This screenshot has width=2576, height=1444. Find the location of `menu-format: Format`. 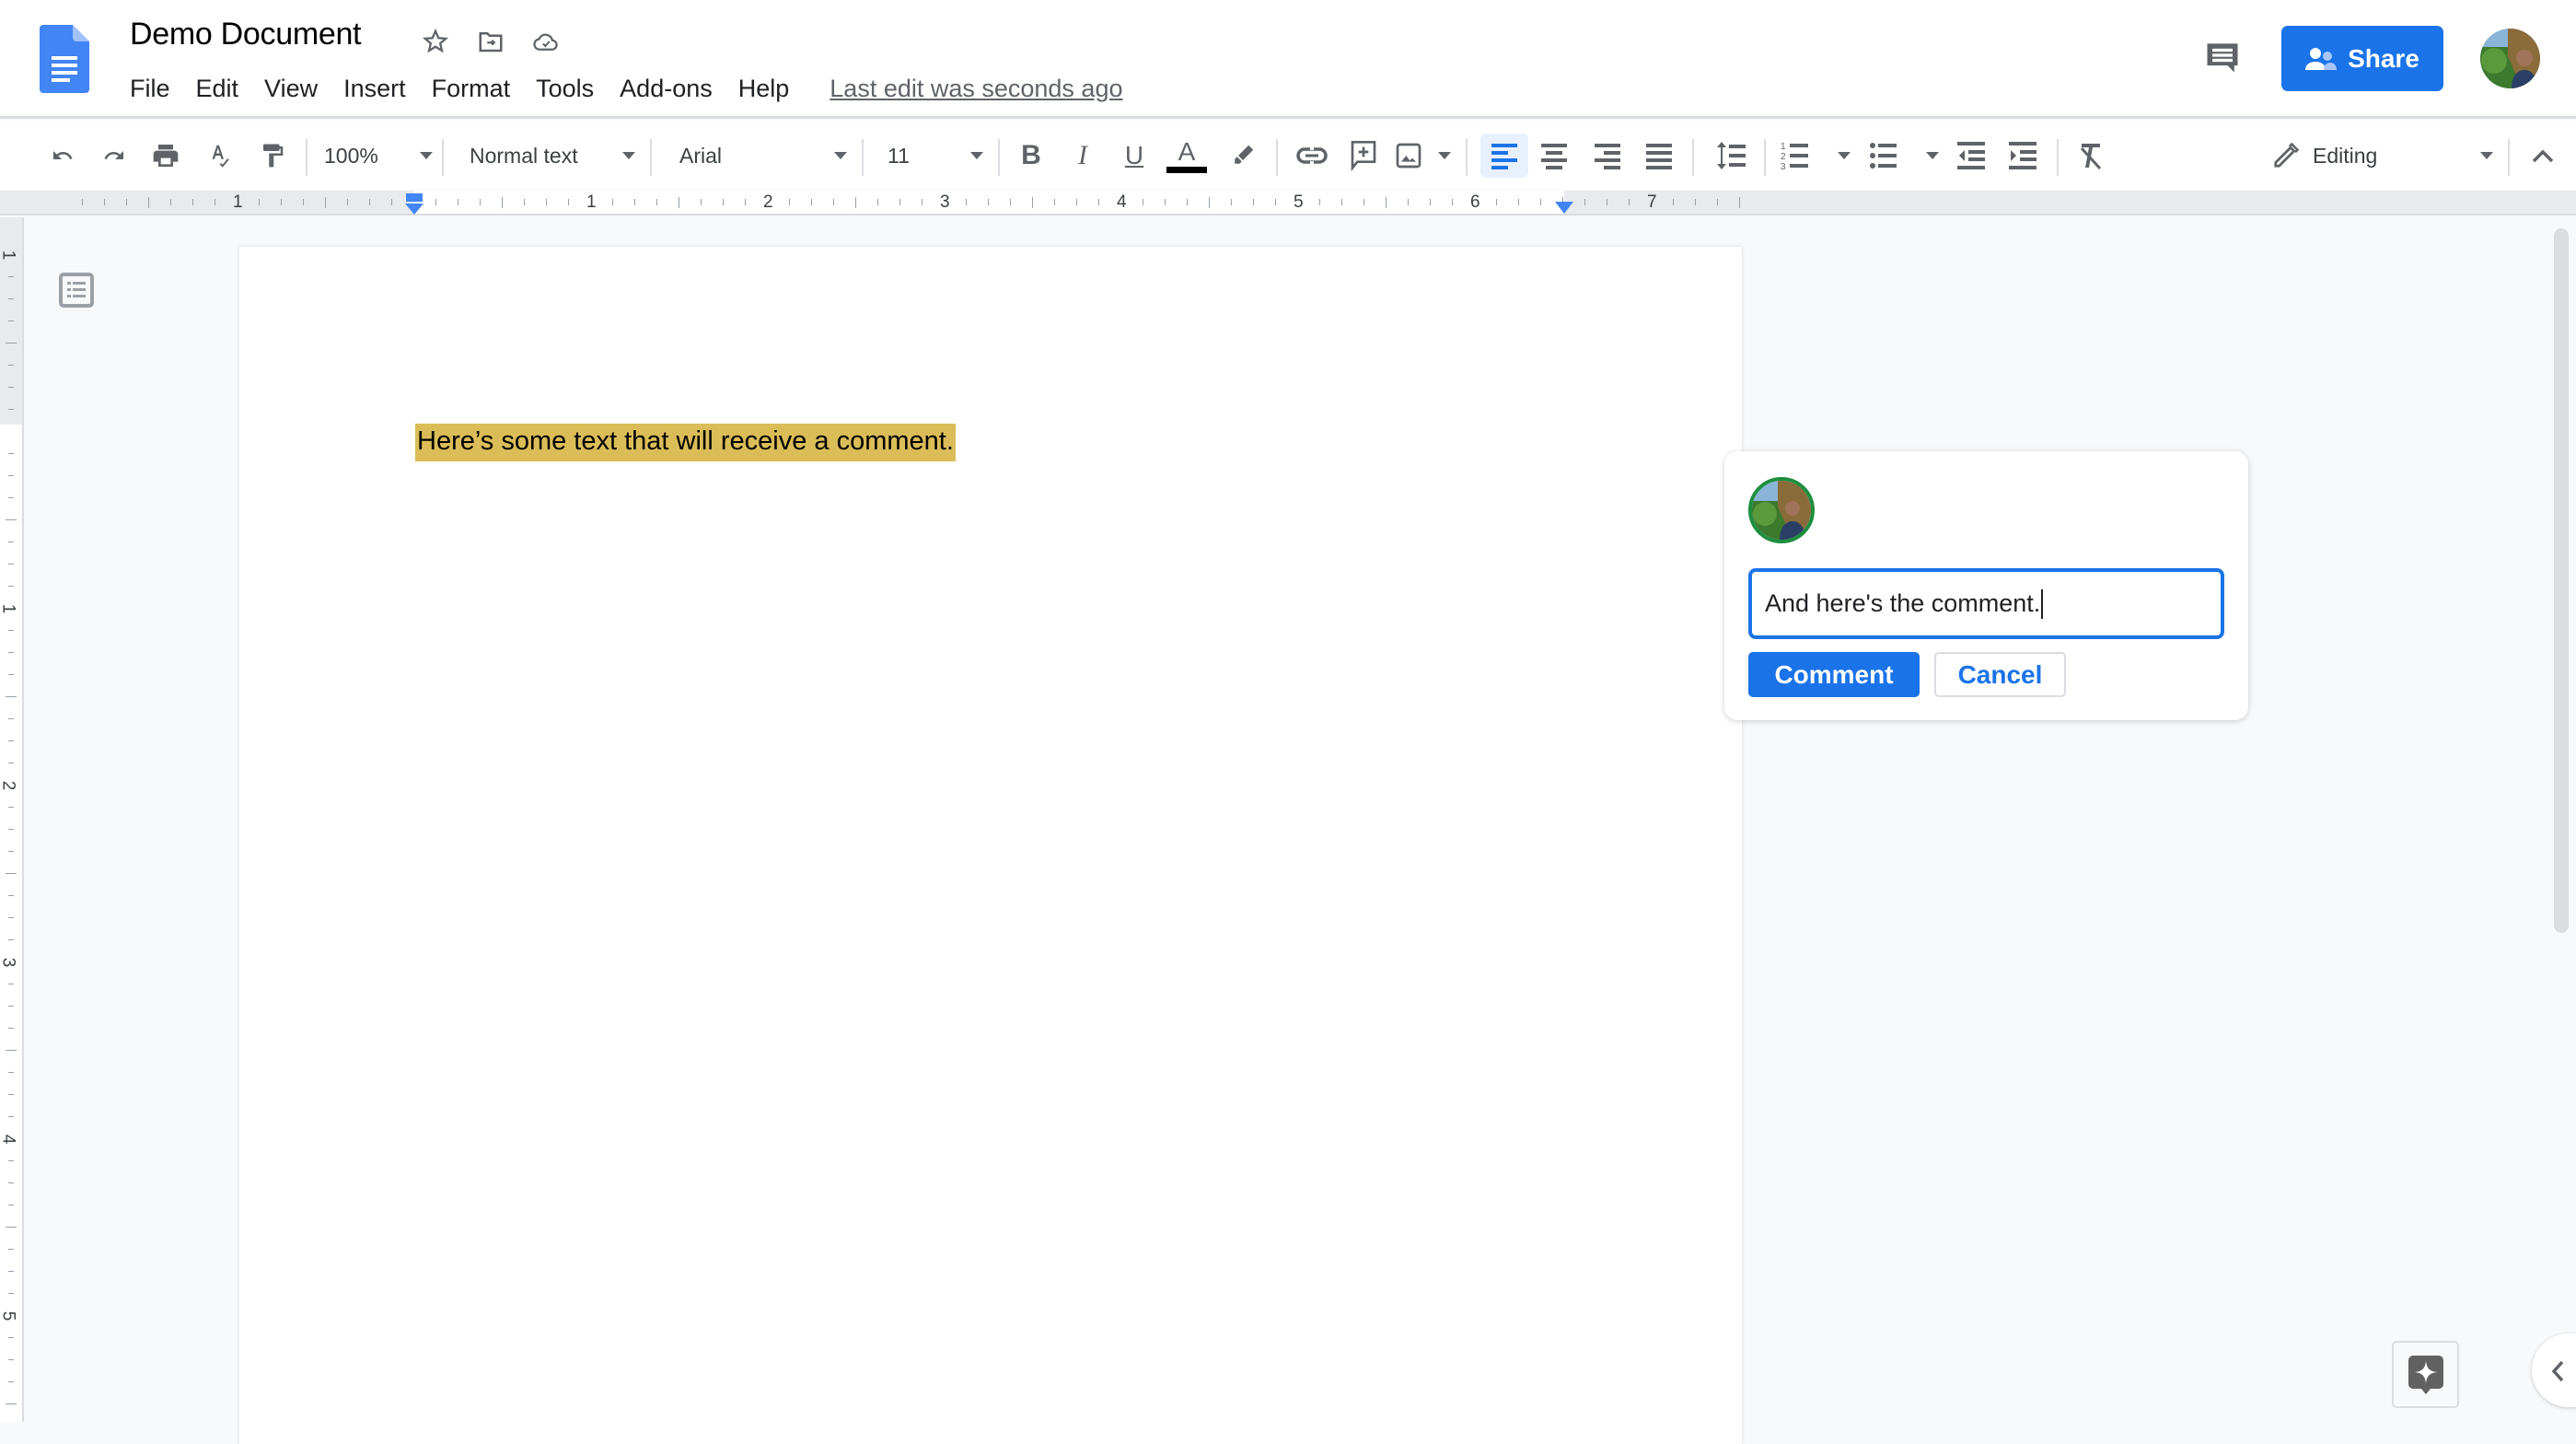

menu-format: Format is located at coordinates (471, 89).